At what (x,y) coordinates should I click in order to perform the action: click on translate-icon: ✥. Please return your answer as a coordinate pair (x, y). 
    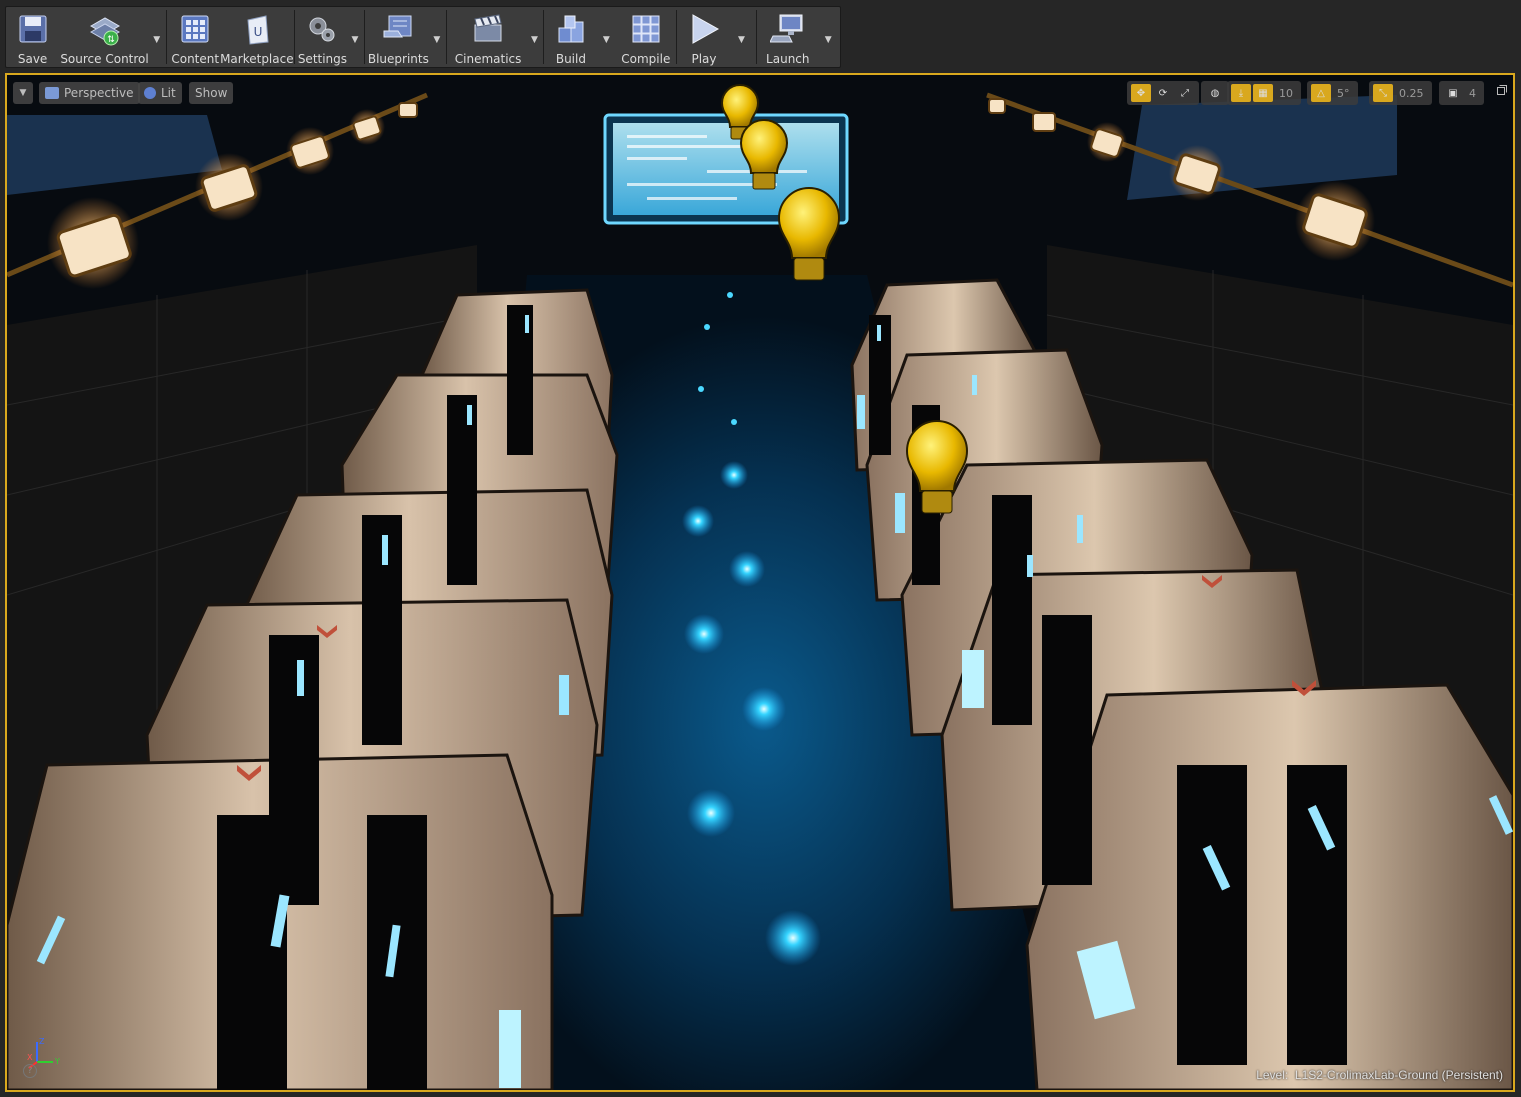
    Looking at the image, I should click on (1141, 93).